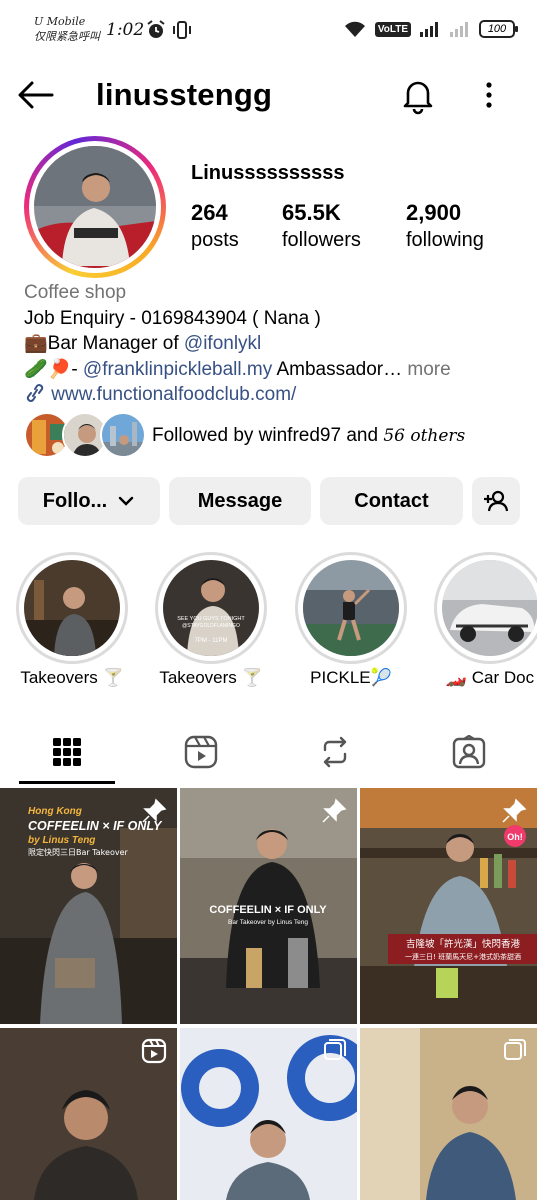 The width and height of the screenshot is (537, 1200). I want to click on vibrate-icon, so click(182, 30).